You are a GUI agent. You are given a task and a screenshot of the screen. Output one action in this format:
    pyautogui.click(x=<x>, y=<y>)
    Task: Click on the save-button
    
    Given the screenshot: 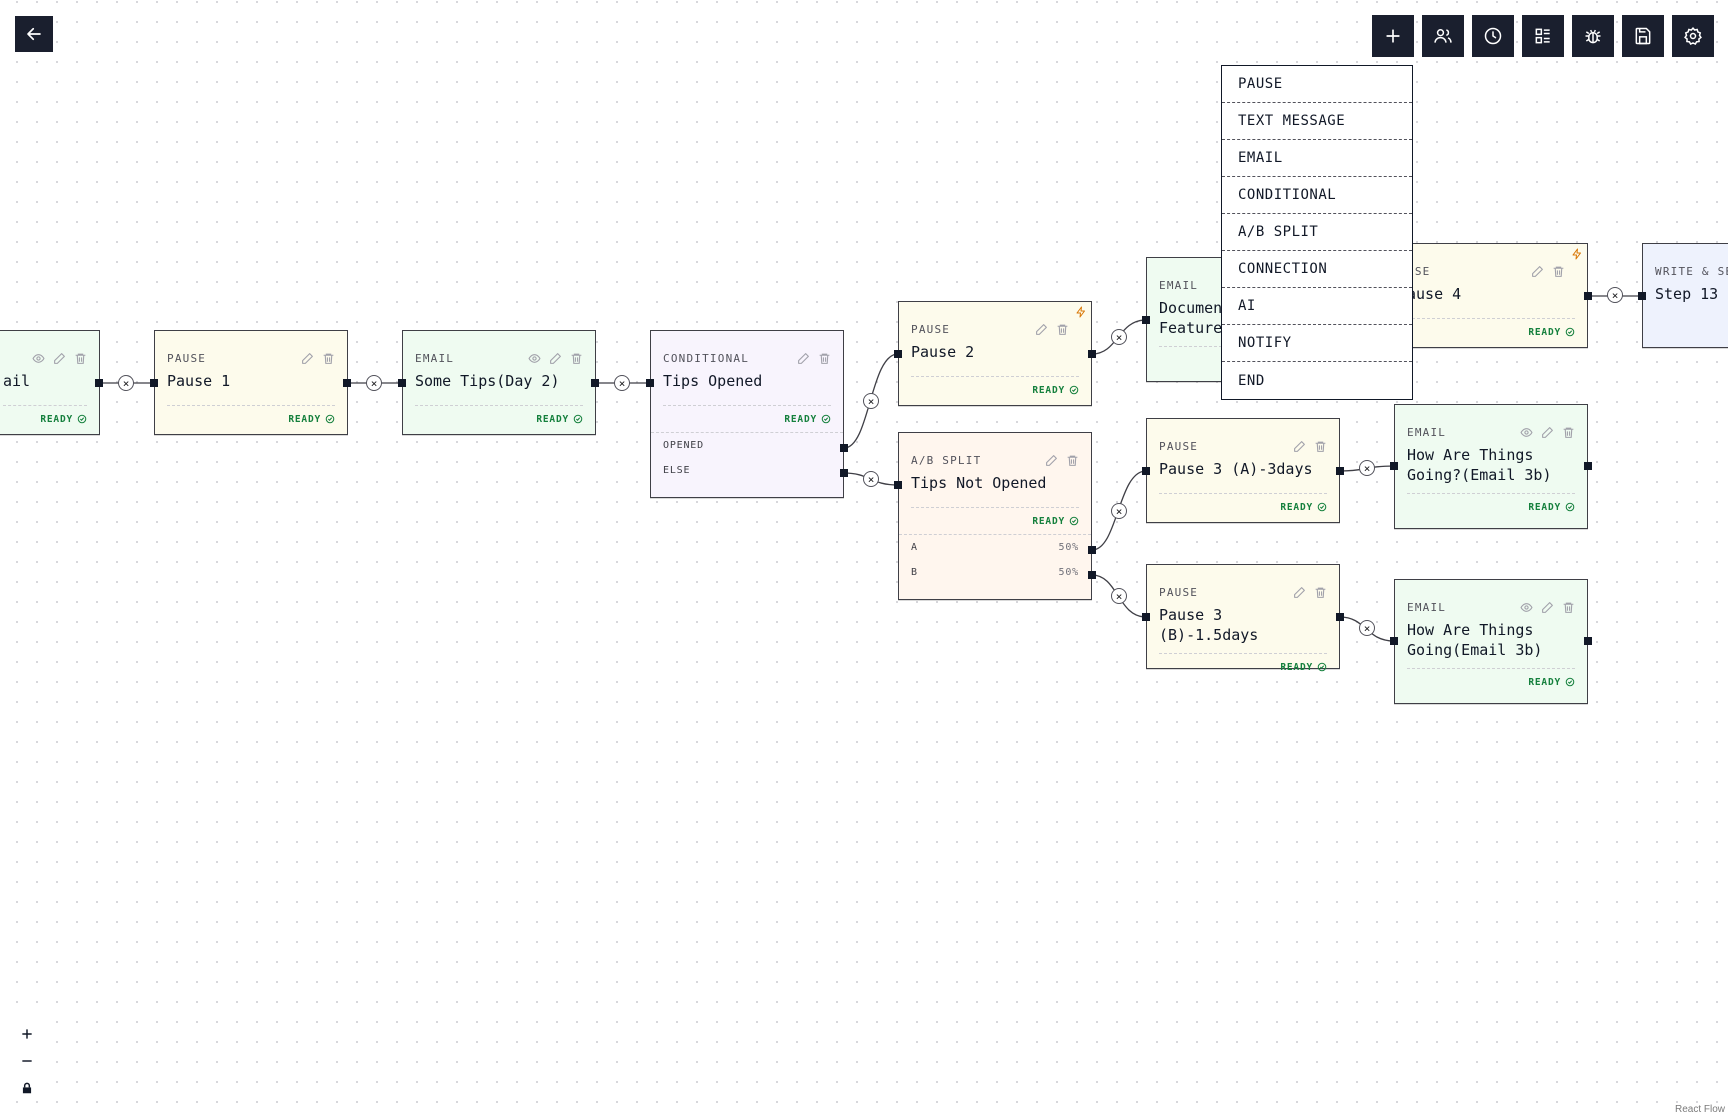 What is the action you would take?
    pyautogui.click(x=1643, y=36)
    